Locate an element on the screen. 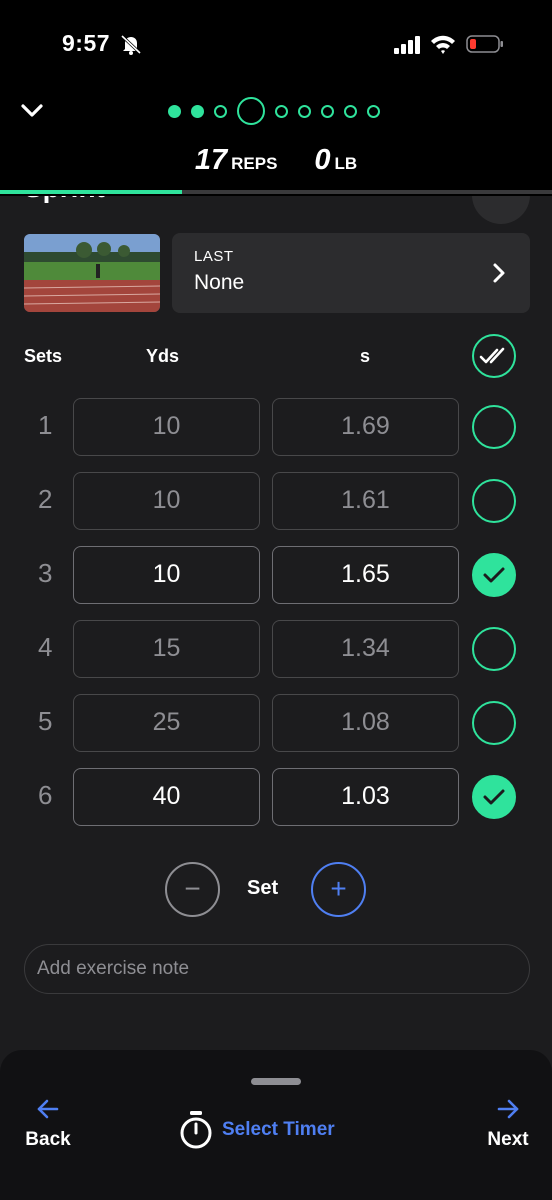  status-bar: 9:57 is located at coordinates (276, 40).